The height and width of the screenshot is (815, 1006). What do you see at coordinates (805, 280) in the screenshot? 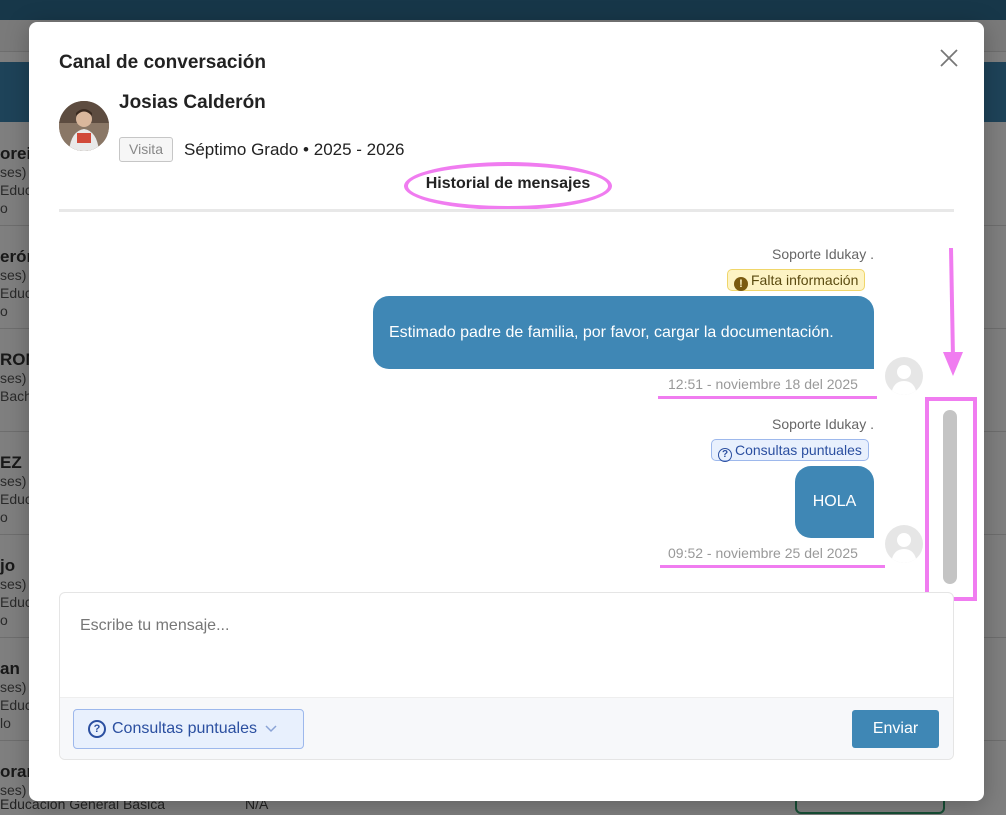
I see `message-tag-label: Falta información` at bounding box center [805, 280].